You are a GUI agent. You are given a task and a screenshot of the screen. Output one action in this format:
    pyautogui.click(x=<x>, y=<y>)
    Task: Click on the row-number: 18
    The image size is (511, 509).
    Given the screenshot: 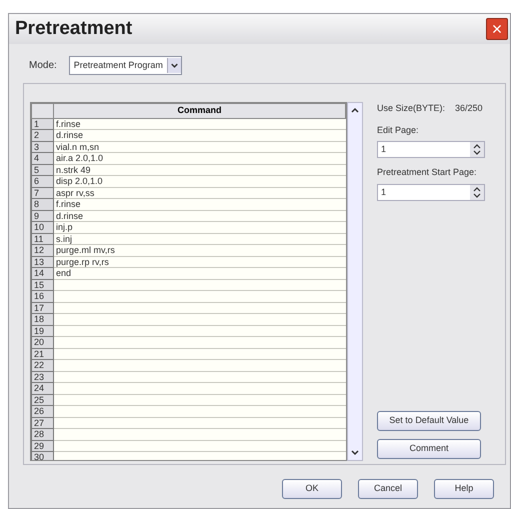 What is the action you would take?
    pyautogui.click(x=43, y=319)
    